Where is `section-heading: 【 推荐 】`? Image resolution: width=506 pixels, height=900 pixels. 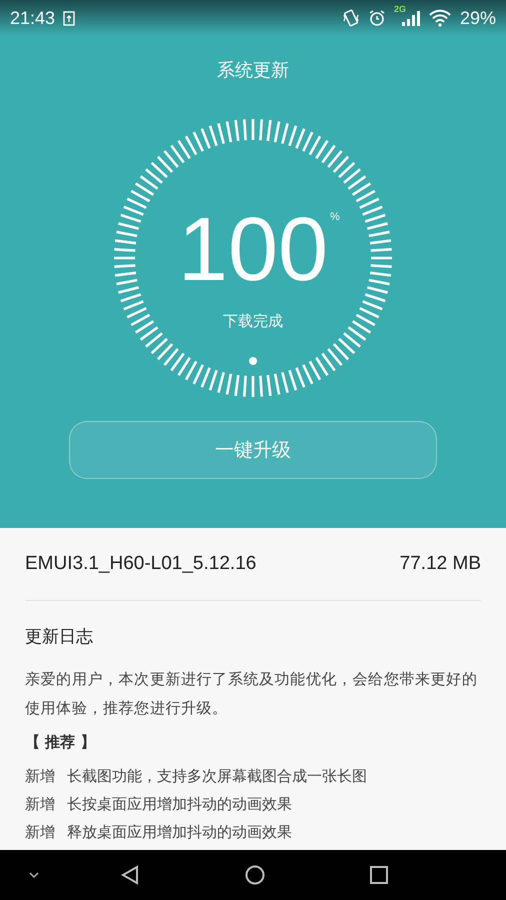 section-heading: 【 推荐 】 is located at coordinates (60, 742).